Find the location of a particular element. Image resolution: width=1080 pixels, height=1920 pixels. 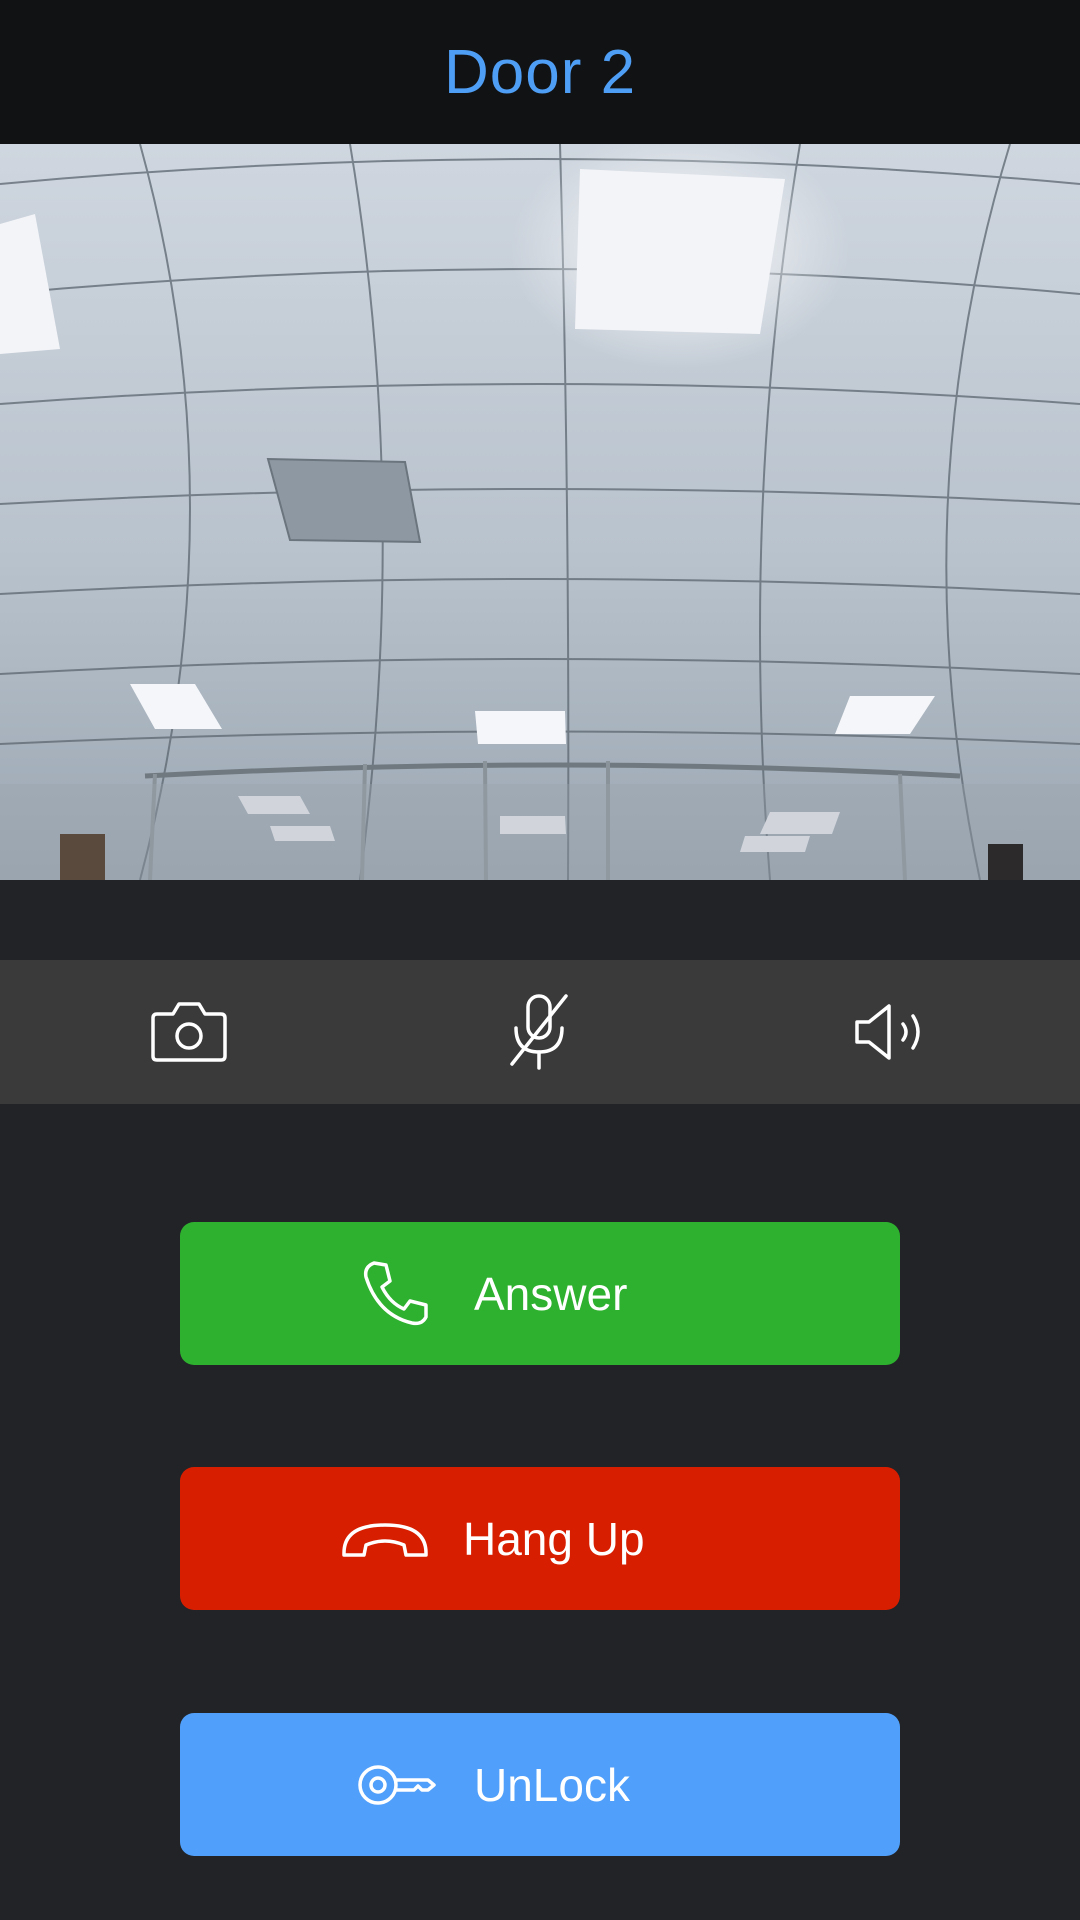

speaker-icon is located at coordinates (887, 1032).